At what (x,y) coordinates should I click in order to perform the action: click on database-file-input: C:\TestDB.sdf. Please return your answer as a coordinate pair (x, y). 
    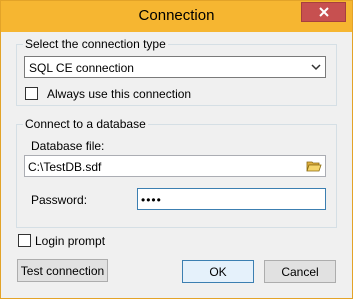
    Looking at the image, I should click on (175, 166).